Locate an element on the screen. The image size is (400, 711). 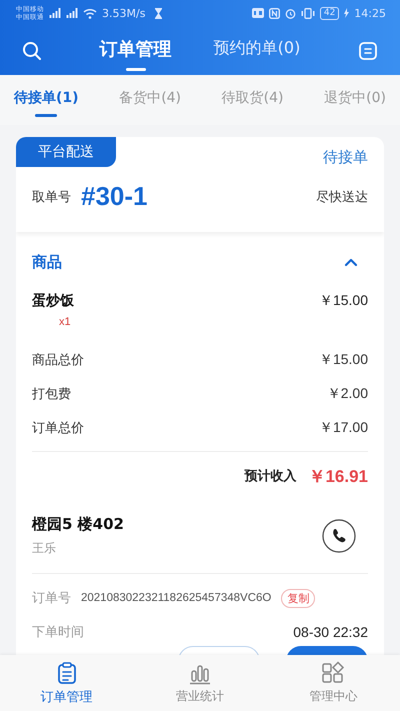
fee-value: ￥15.00 is located at coordinates (343, 360).